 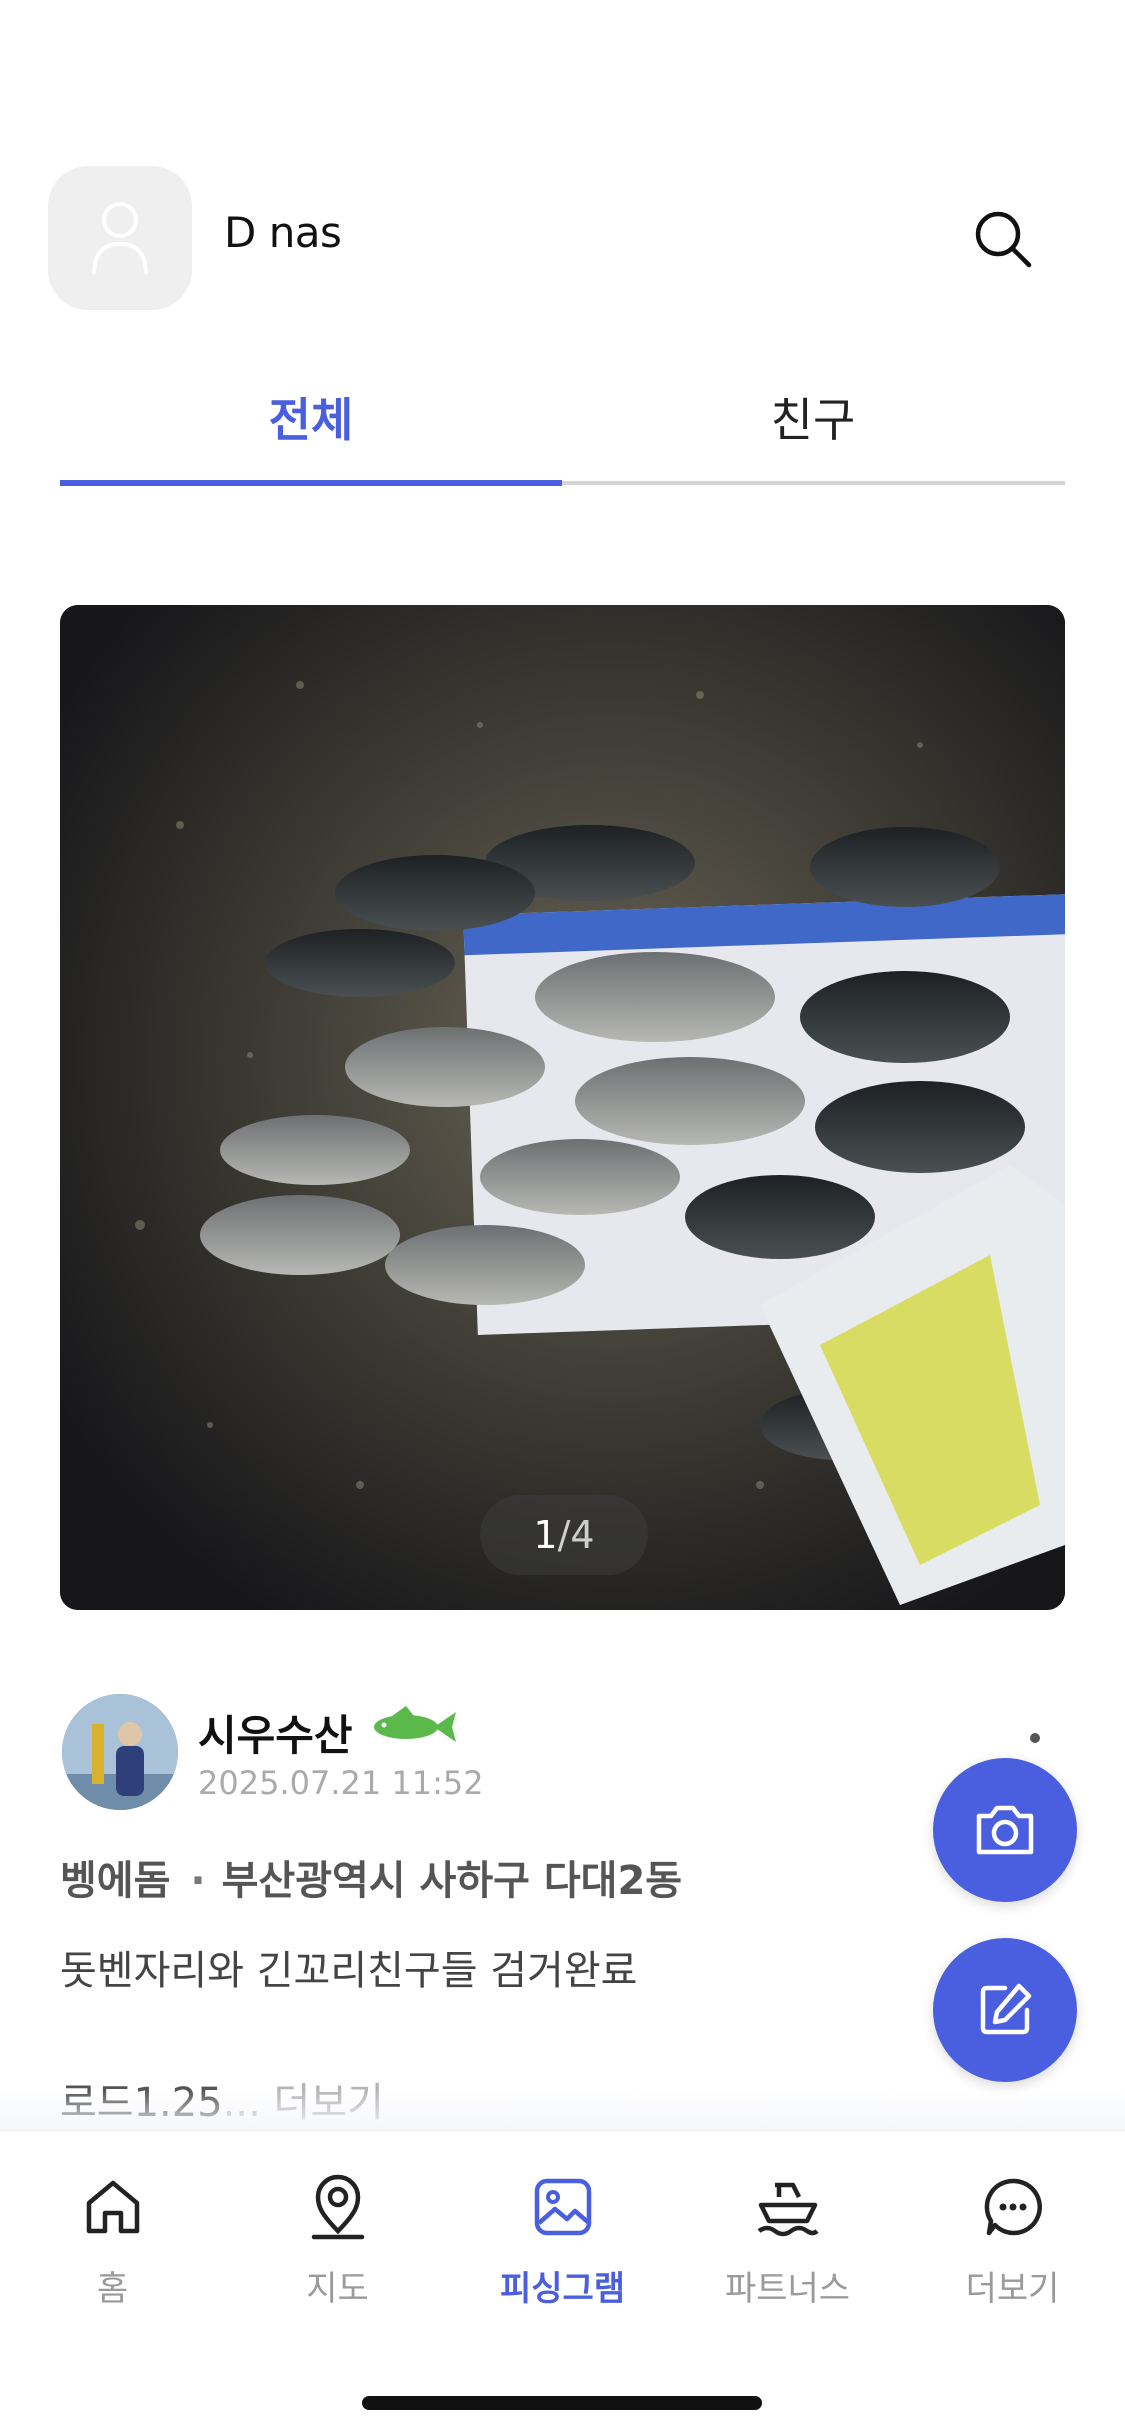 I want to click on nav-label-map: 지도, so click(x=337, y=2289).